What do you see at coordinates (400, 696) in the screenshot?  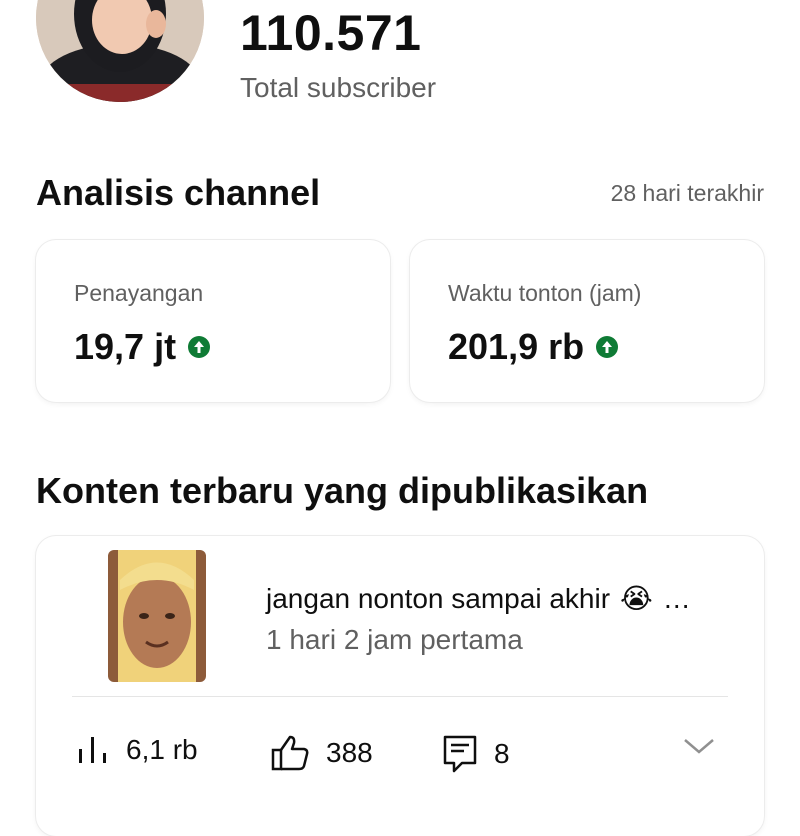 I see `divider` at bounding box center [400, 696].